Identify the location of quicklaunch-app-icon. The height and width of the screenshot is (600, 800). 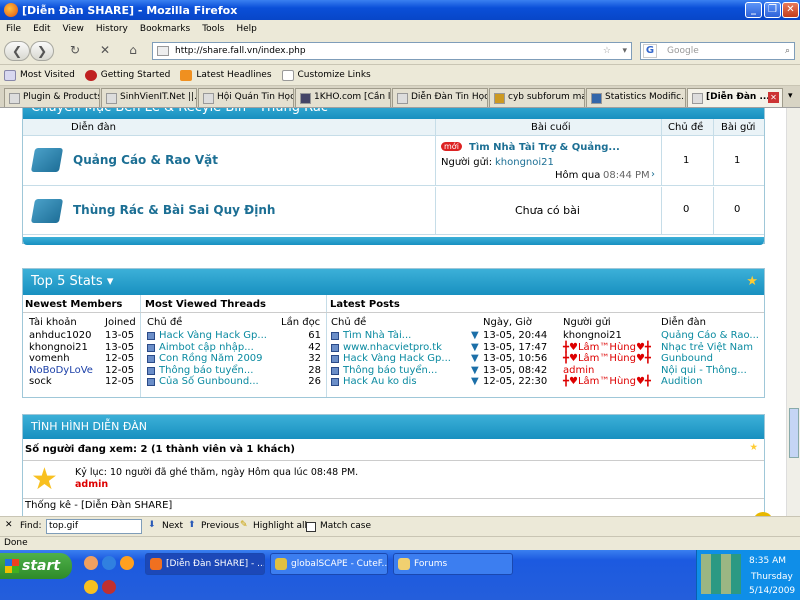
(109, 587).